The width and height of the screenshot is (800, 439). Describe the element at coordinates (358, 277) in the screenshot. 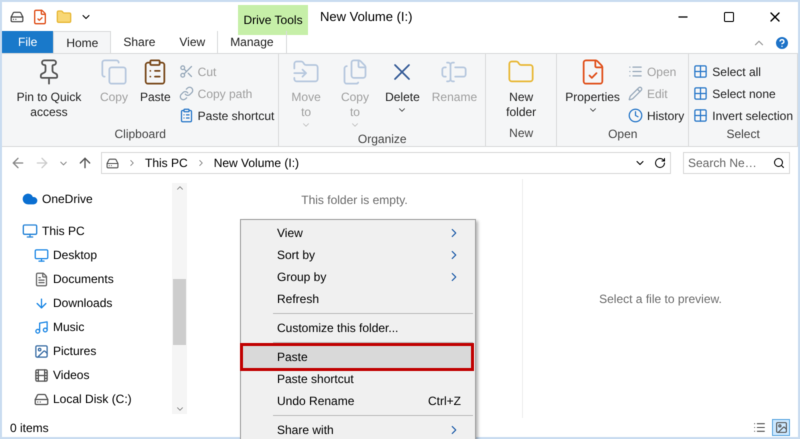

I see `menu-item: Group by` at that location.